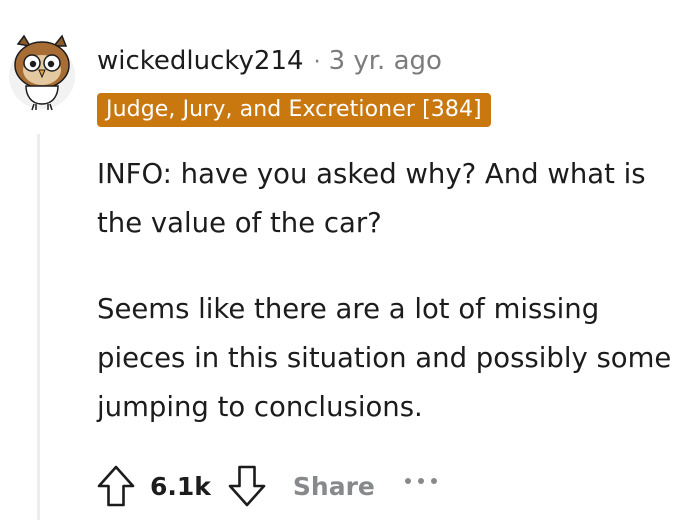 The image size is (700, 520). I want to click on comment-meta: wickedlucky214 · 3 yr. ago, so click(269, 62).